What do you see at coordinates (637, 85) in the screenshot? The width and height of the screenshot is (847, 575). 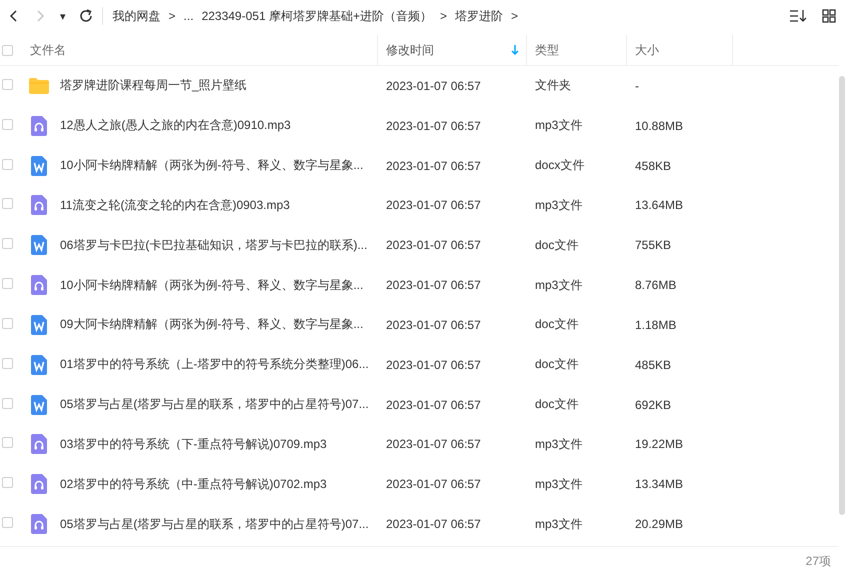 I see `file-size: -` at bounding box center [637, 85].